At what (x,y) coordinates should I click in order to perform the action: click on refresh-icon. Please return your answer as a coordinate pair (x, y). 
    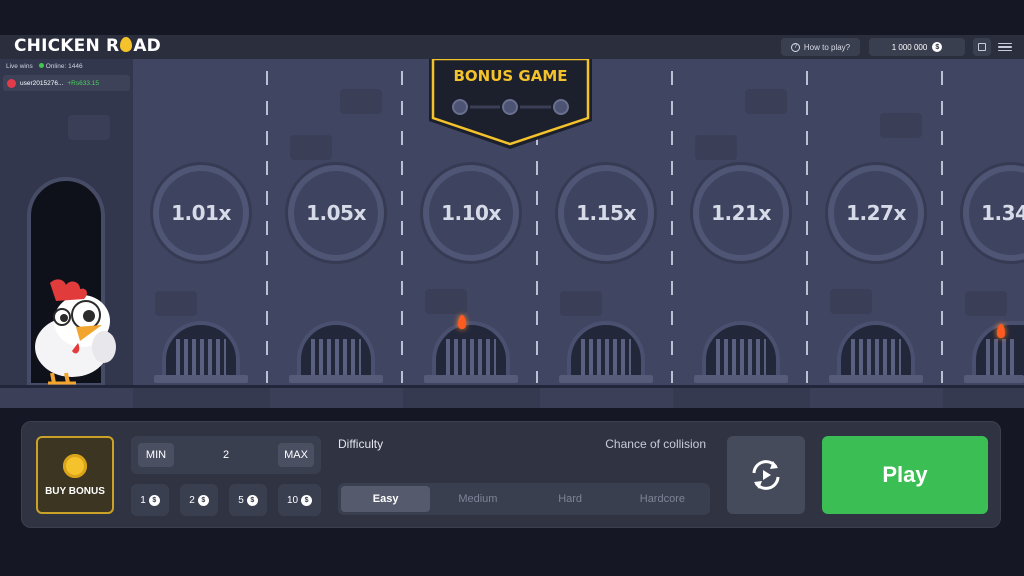
    Looking at the image, I should click on (766, 475).